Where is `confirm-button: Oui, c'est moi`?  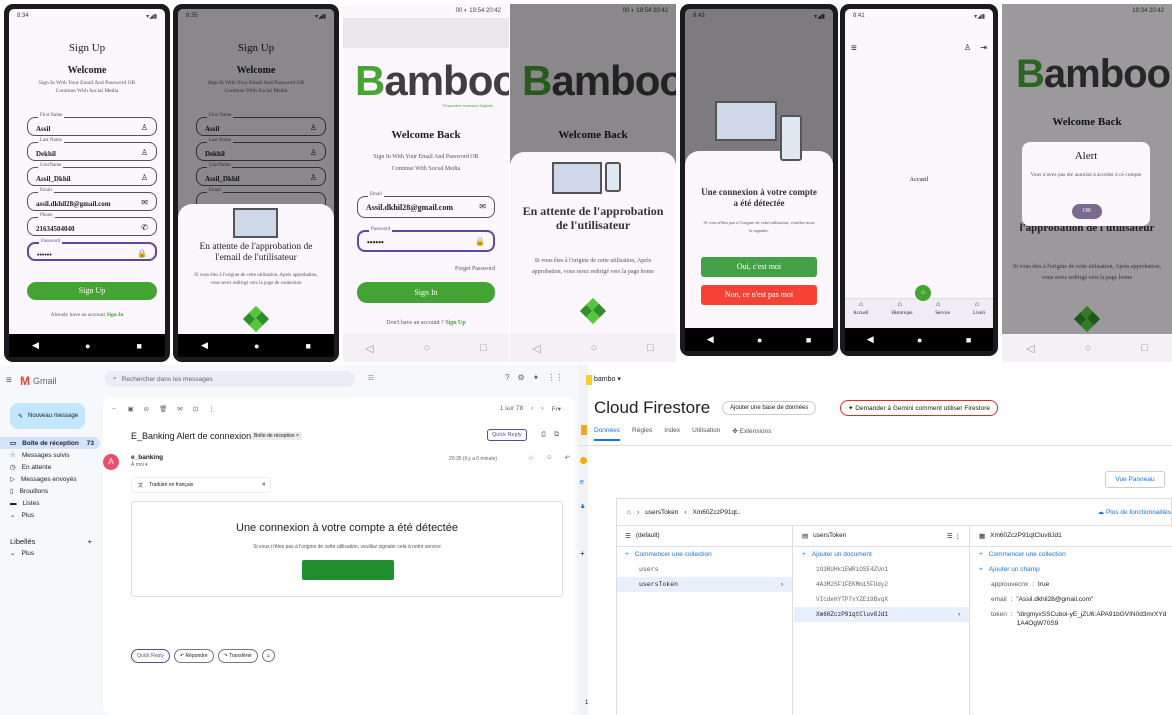
confirm-button: Oui, c'est moi is located at coordinates (759, 267).